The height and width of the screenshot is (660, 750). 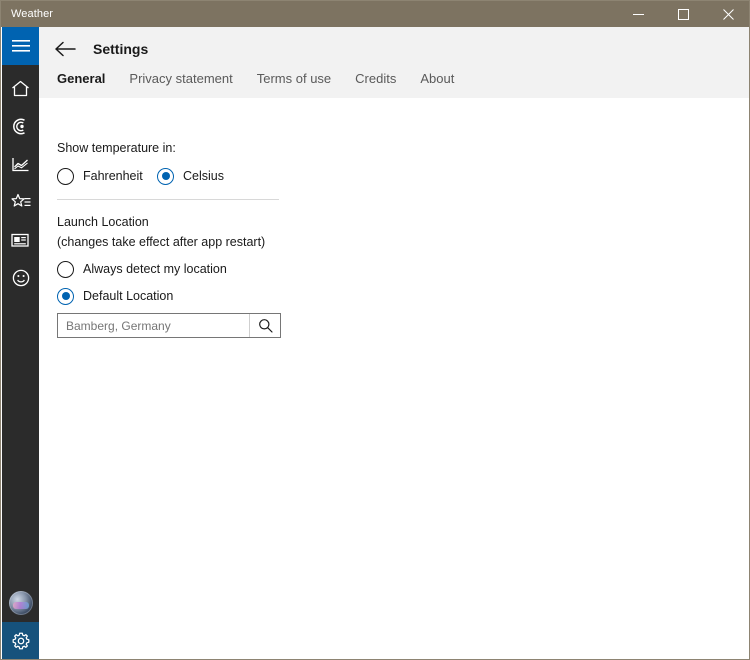 I want to click on title-bar: Weather, so click(x=375, y=14).